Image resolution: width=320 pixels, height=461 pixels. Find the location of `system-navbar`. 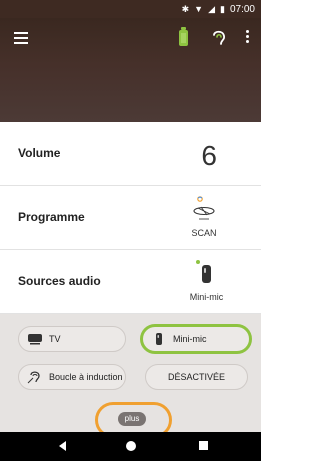

system-navbar is located at coordinates (130, 446).